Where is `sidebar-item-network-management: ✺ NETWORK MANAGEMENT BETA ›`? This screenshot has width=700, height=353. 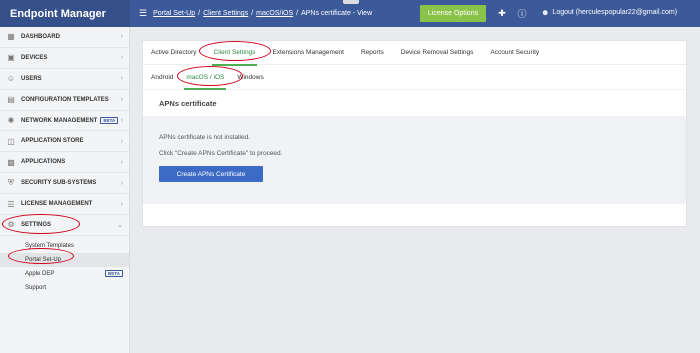 sidebar-item-network-management: ✺ NETWORK MANAGEMENT BETA › is located at coordinates (64, 121).